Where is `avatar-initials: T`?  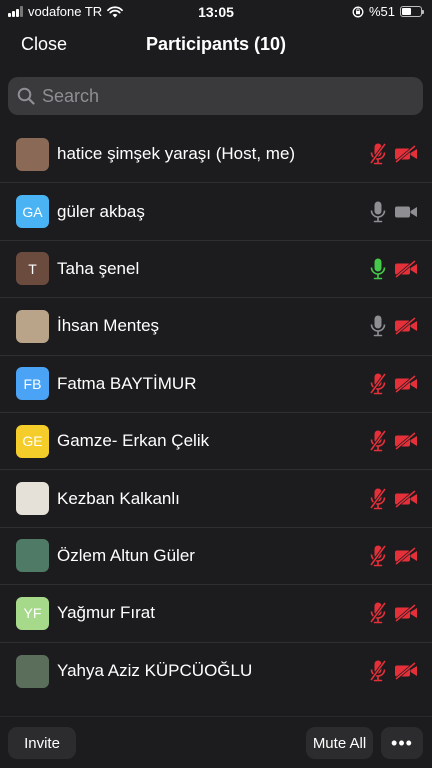
avatar-initials: T is located at coordinates (32, 268).